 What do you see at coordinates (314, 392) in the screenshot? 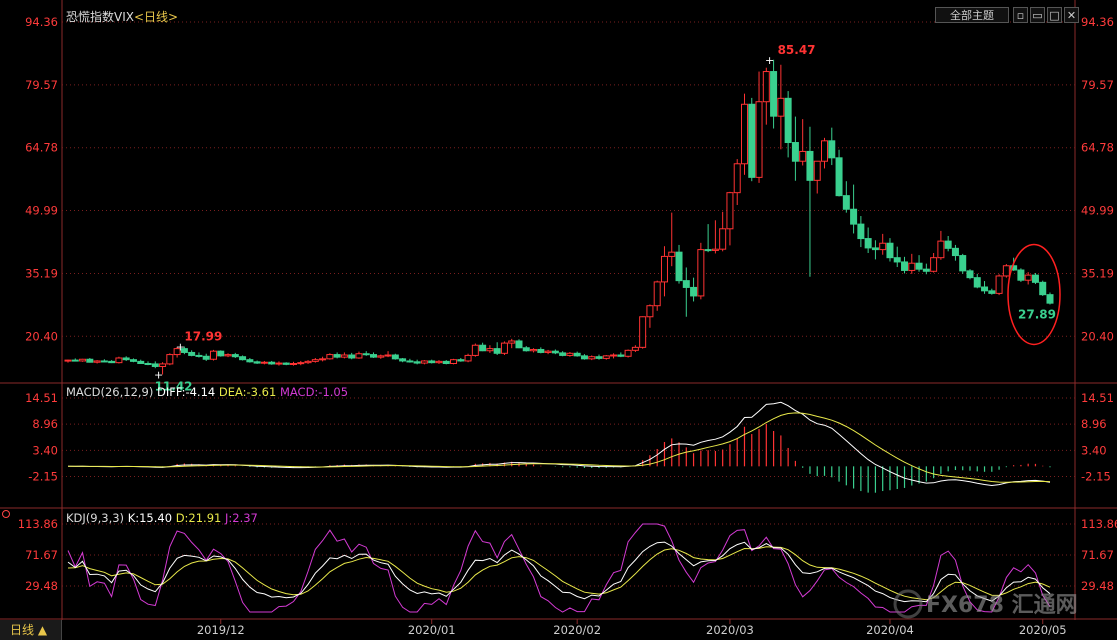
I see `macd-value: MACD:-1.05` at bounding box center [314, 392].